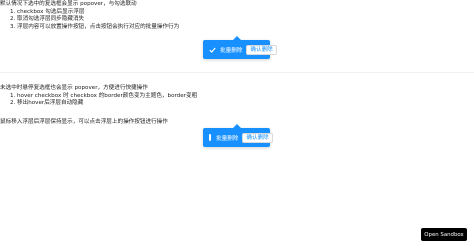 The width and height of the screenshot is (474, 248). I want to click on section-description: 未选中时悬停复选框也会显示 popover，方便进行快捷操作, so click(74, 88).